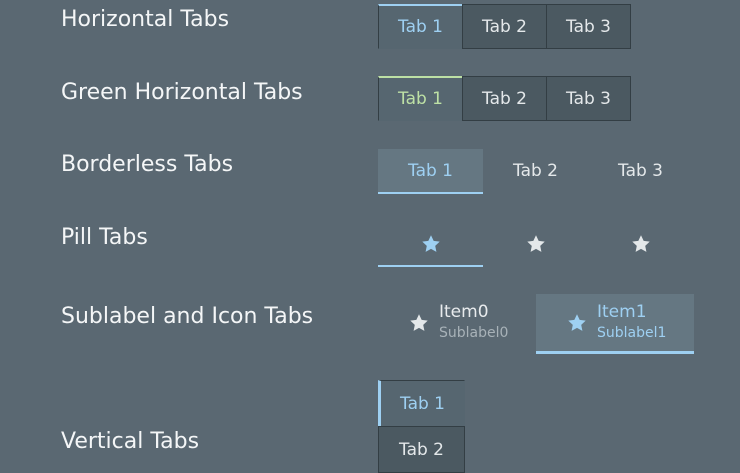 The image size is (740, 473). I want to click on borderless-tab-2: Tab 2, so click(535, 171).